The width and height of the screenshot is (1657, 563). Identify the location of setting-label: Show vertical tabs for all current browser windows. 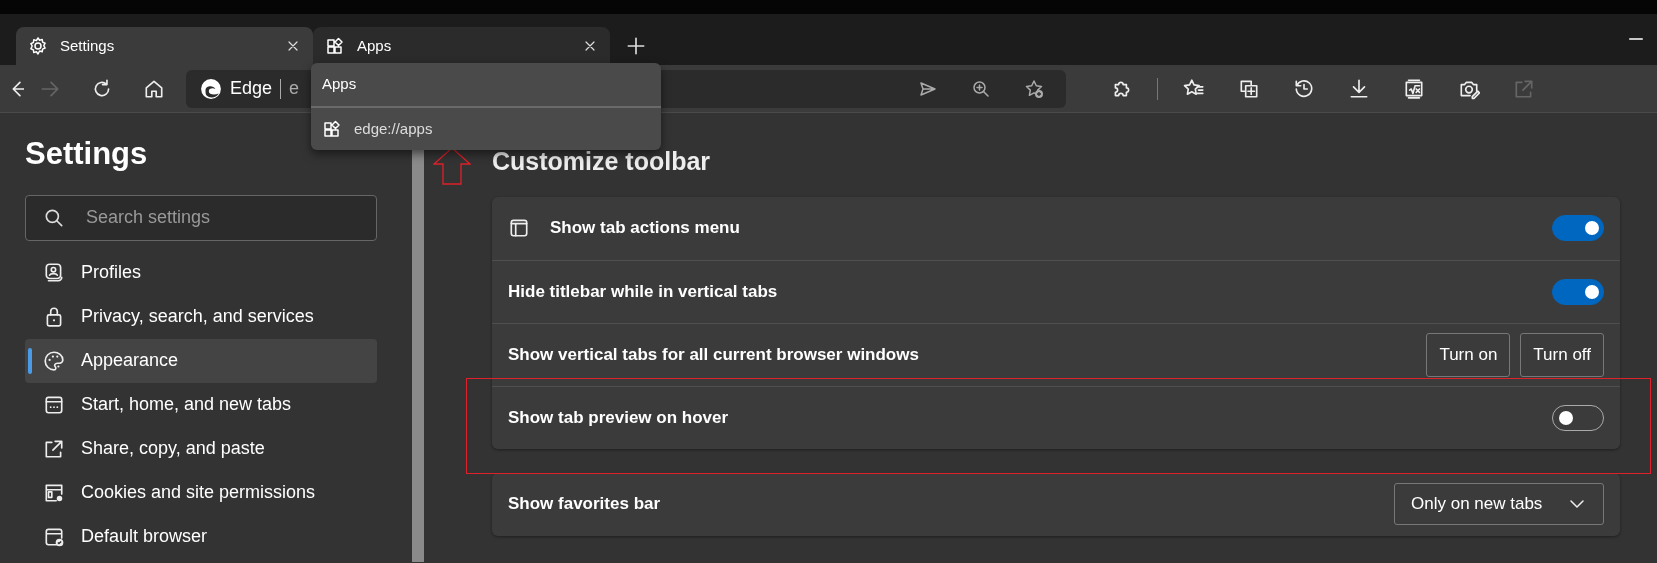
(714, 354).